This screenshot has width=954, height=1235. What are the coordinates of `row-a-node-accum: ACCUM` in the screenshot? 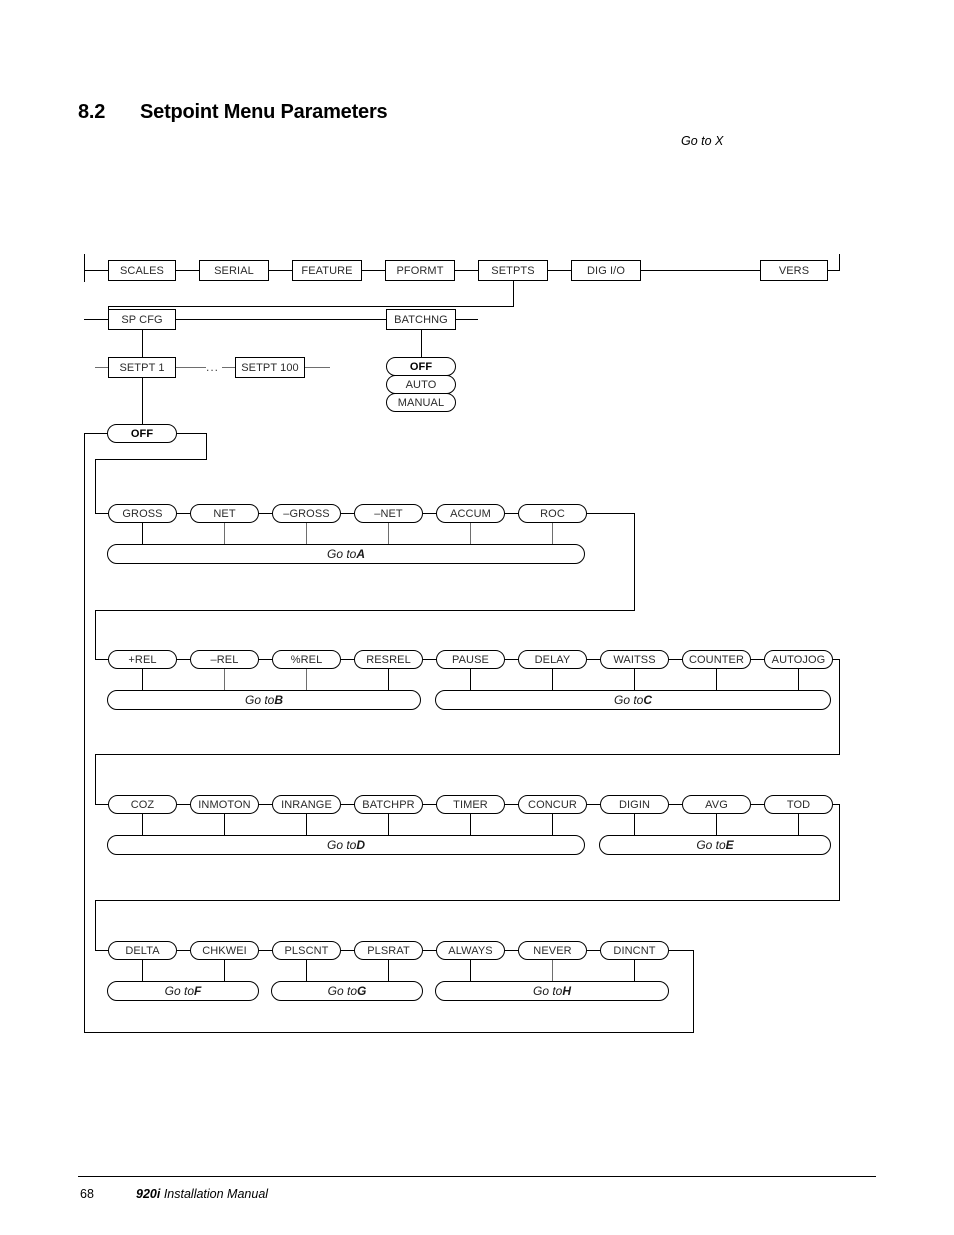 It's located at (470, 513).